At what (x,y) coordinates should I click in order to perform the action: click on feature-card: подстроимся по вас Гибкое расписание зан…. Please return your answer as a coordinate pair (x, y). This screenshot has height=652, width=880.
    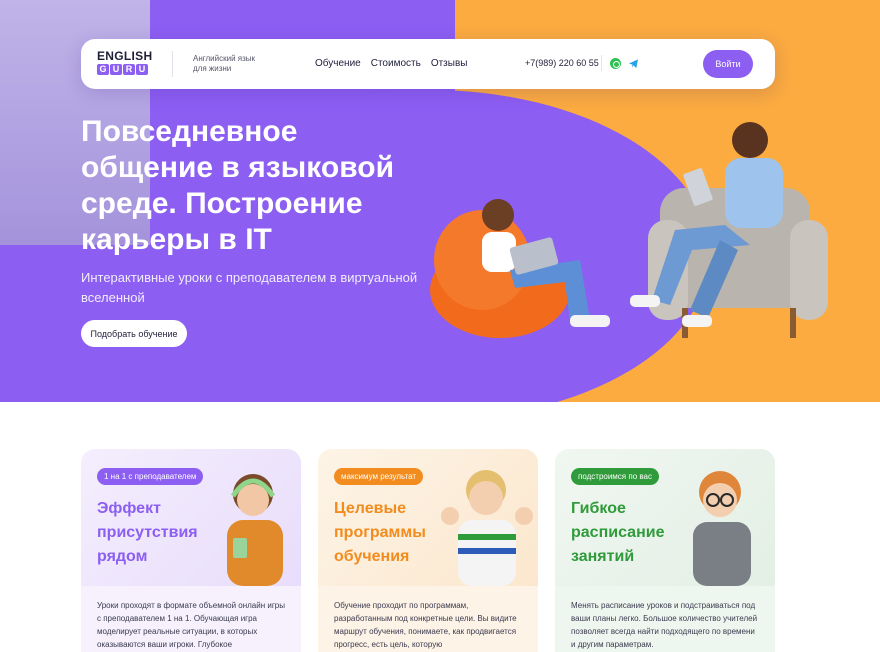
    Looking at the image, I should click on (665, 550).